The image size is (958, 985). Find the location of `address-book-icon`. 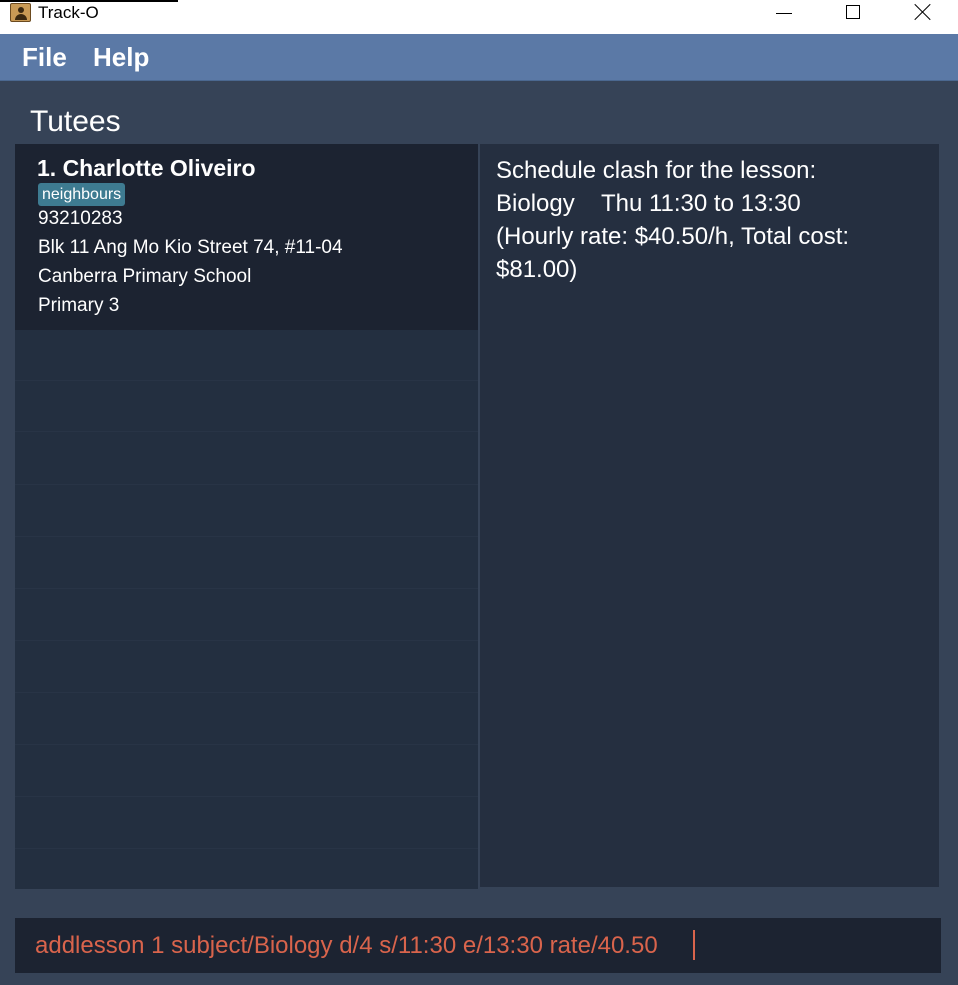

address-book-icon is located at coordinates (20, 12).